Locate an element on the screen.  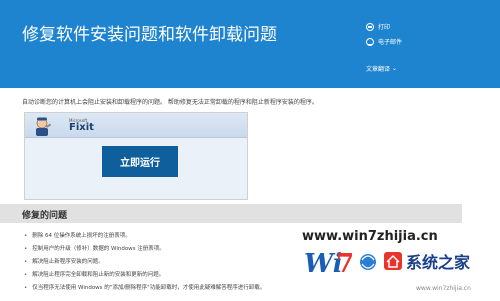
page-title: 修复软件安装问题和软件卸载问题 is located at coordinates (149, 35).